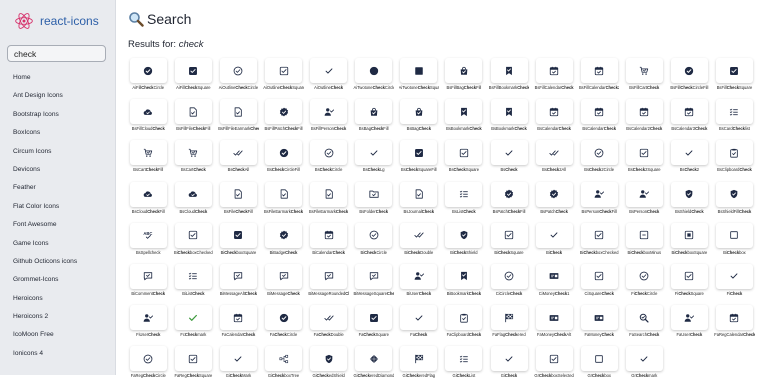  What do you see at coordinates (238, 321) in the screenshot?
I see `icon-card: FaCalendarCheck` at bounding box center [238, 321].